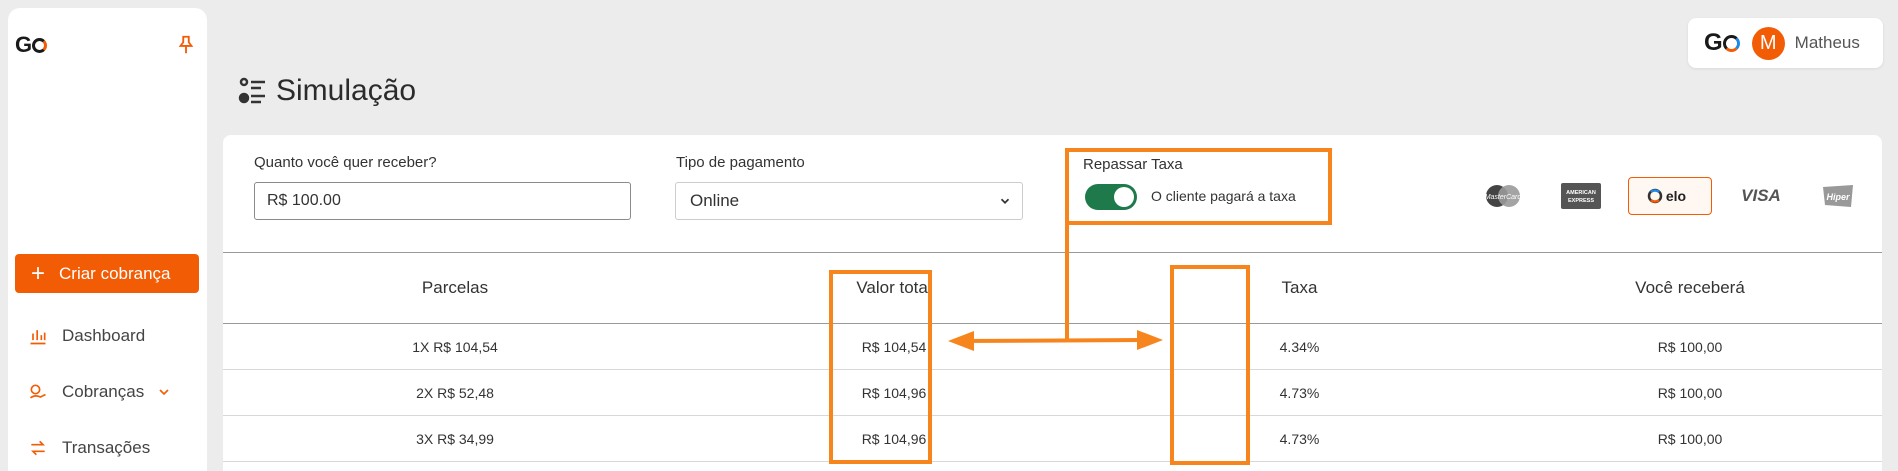 Image resolution: width=1898 pixels, height=471 pixels. Describe the element at coordinates (1731, 43) in the screenshot. I see `brand-ring-icon` at that location.